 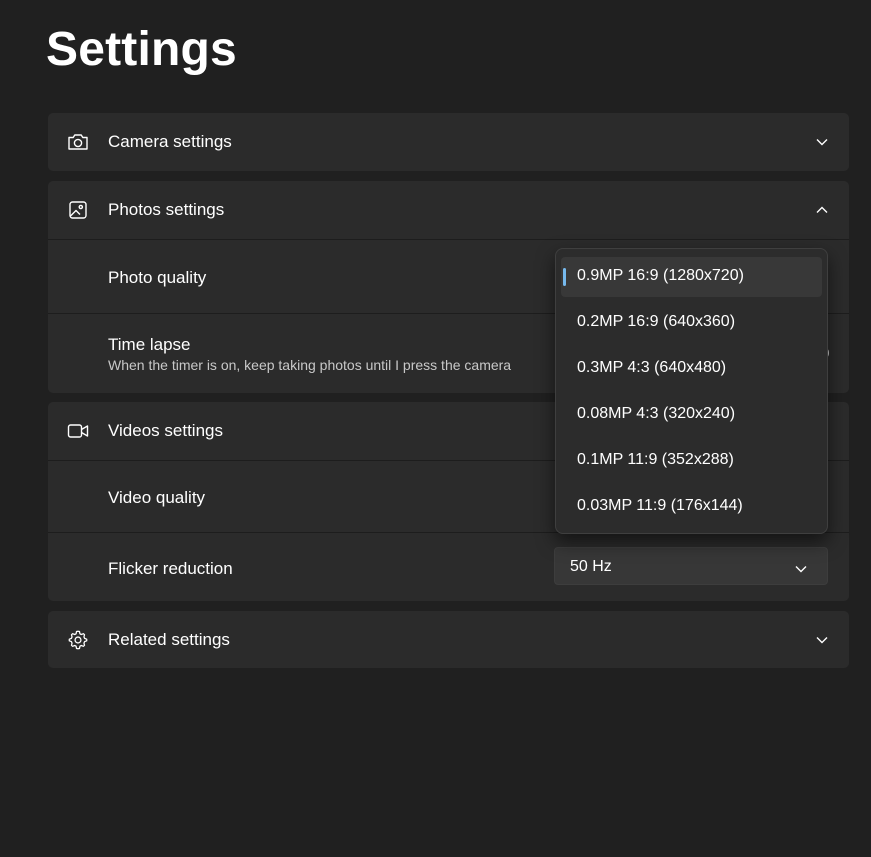 What do you see at coordinates (660, 275) in the screenshot?
I see `dropdown-option-label: 0.9MP 16:9 (1280x720)` at bounding box center [660, 275].